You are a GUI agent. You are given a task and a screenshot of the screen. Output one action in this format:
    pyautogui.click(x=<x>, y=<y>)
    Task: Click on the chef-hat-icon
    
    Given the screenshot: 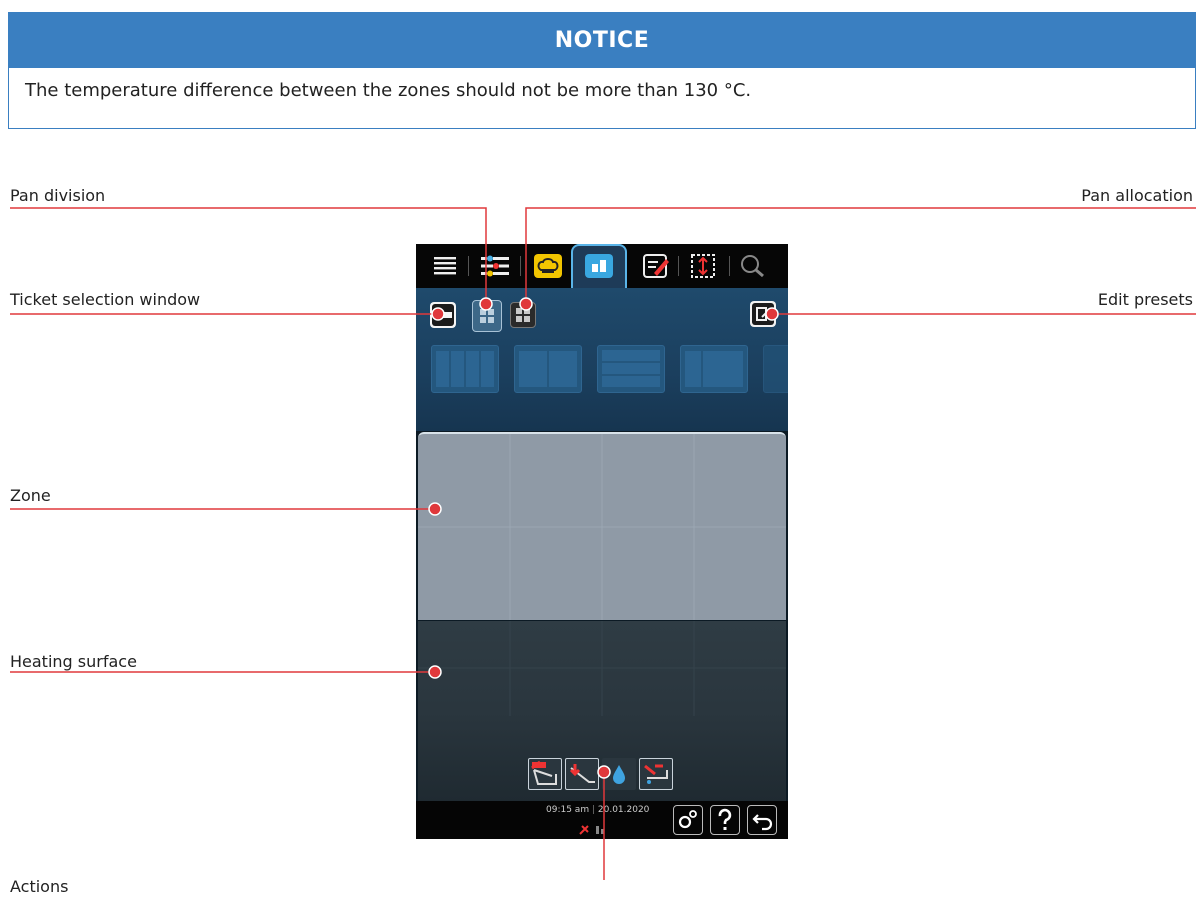 What is the action you would take?
    pyautogui.click(x=548, y=266)
    